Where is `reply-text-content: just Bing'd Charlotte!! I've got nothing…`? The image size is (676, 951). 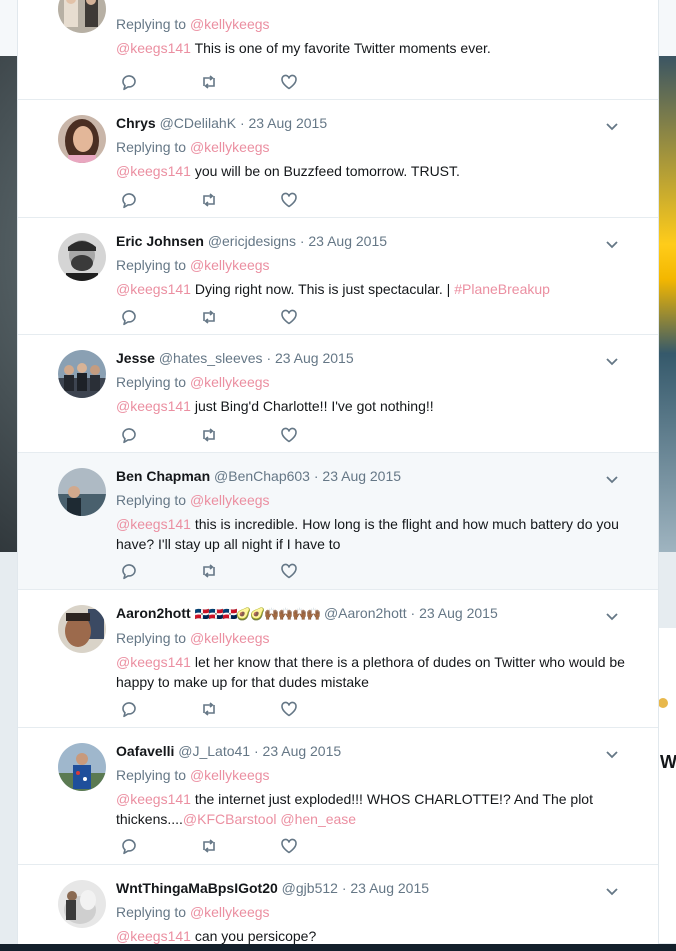 reply-text-content: just Bing'd Charlotte!! I've got nothing… is located at coordinates (314, 406).